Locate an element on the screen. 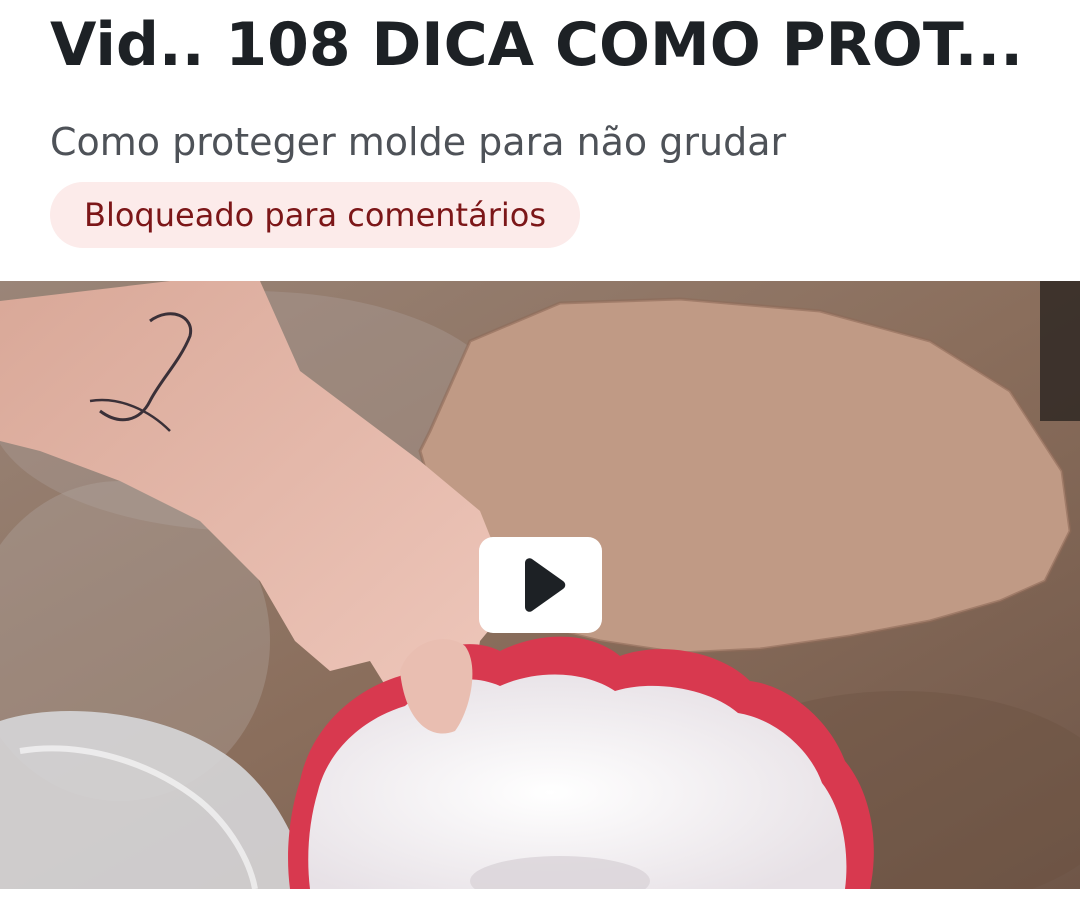 This screenshot has width=1080, height=908. post-subtitle: Como proteger molde para não grudar is located at coordinates (418, 142).